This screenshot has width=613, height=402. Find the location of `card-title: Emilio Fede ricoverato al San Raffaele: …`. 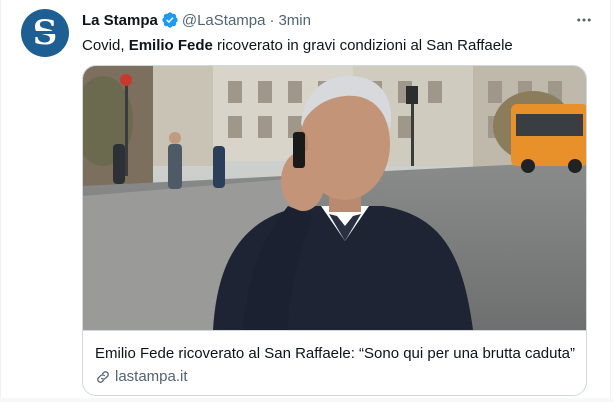

card-title: Emilio Fede ricoverato al San Raffaele: … is located at coordinates (335, 353).